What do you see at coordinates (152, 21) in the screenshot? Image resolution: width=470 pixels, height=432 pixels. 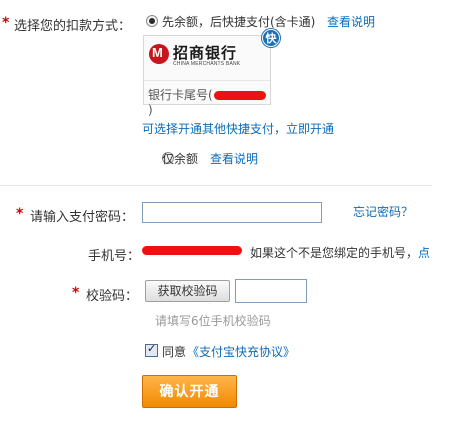 I see `radio-balance-then-quick` at bounding box center [152, 21].